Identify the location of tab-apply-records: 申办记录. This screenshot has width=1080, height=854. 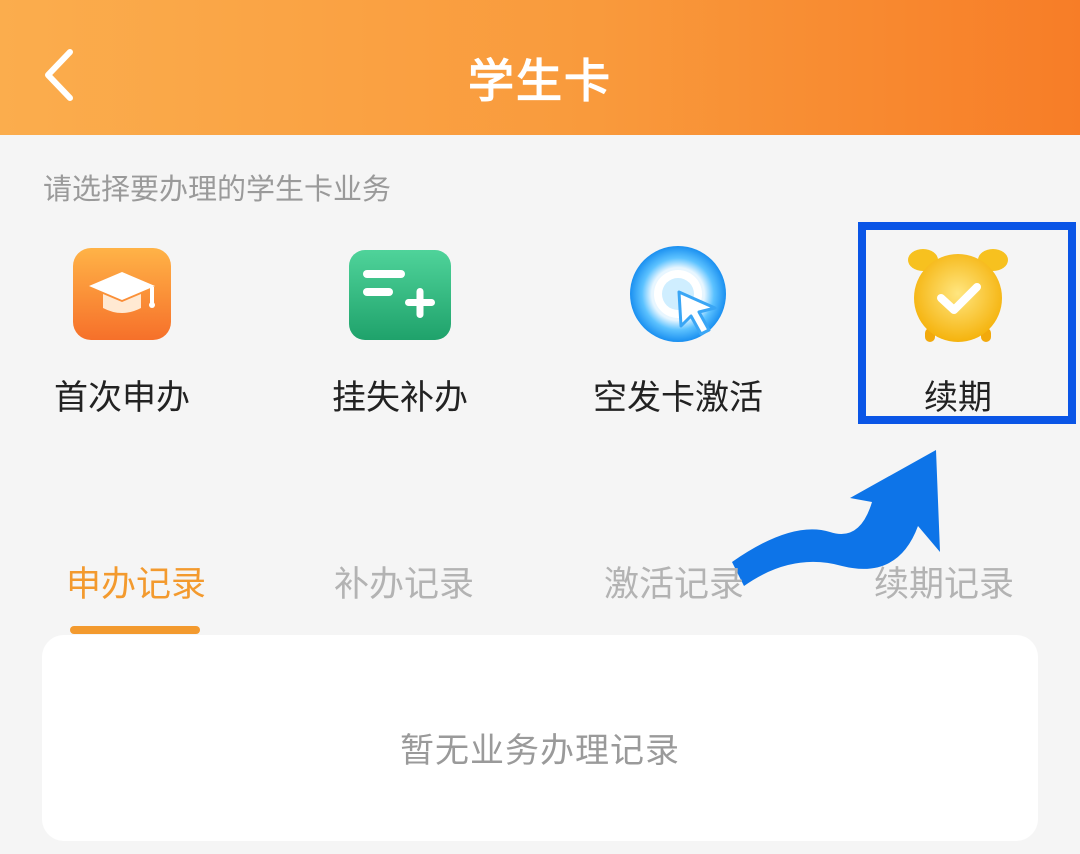
(136, 596).